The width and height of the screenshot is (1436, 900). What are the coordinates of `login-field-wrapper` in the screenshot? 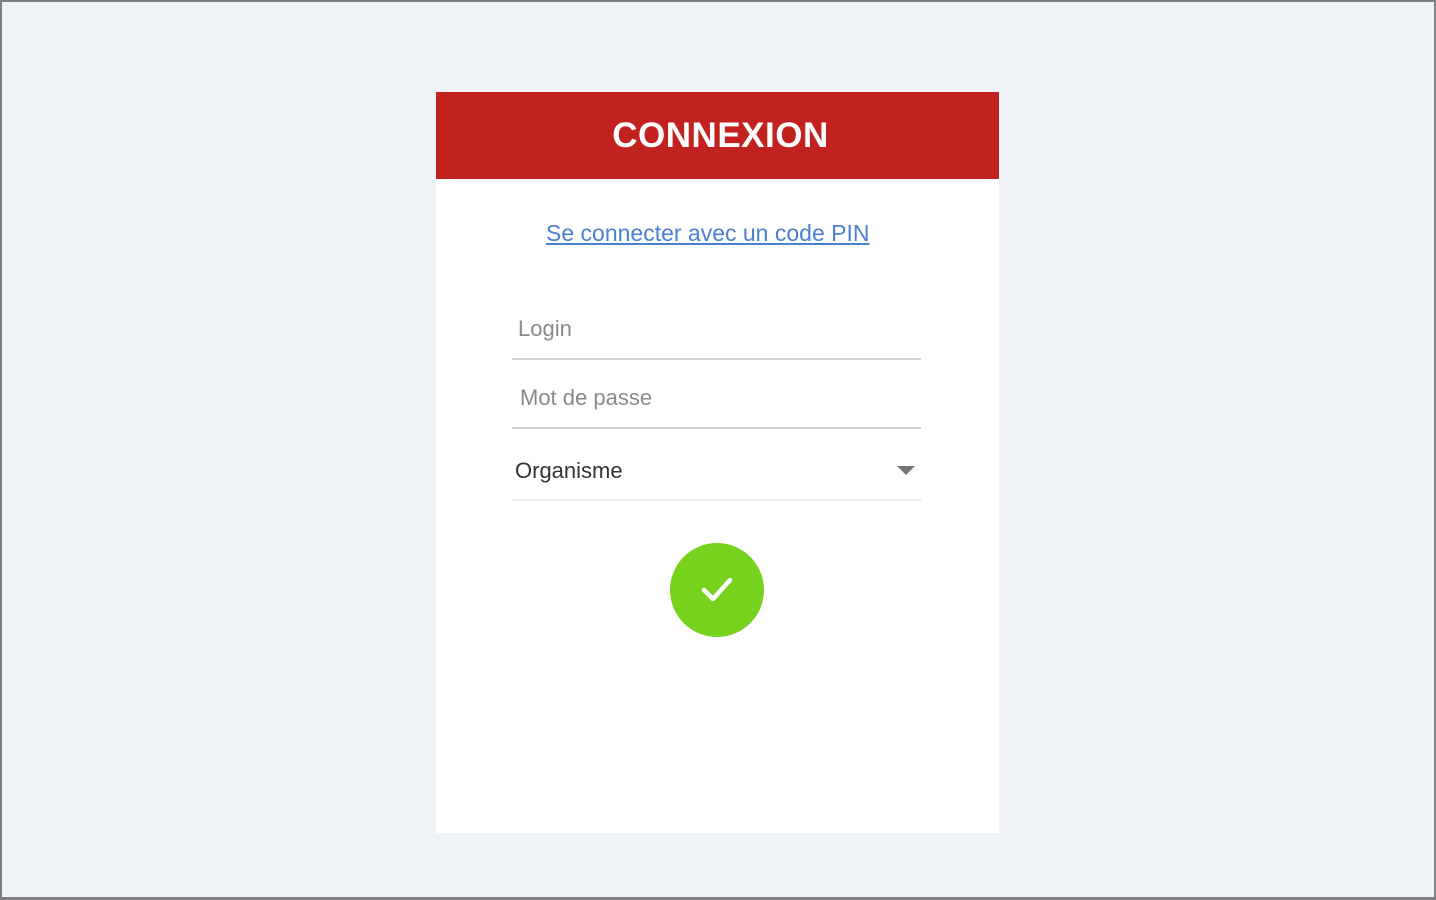 It's located at (716, 330).